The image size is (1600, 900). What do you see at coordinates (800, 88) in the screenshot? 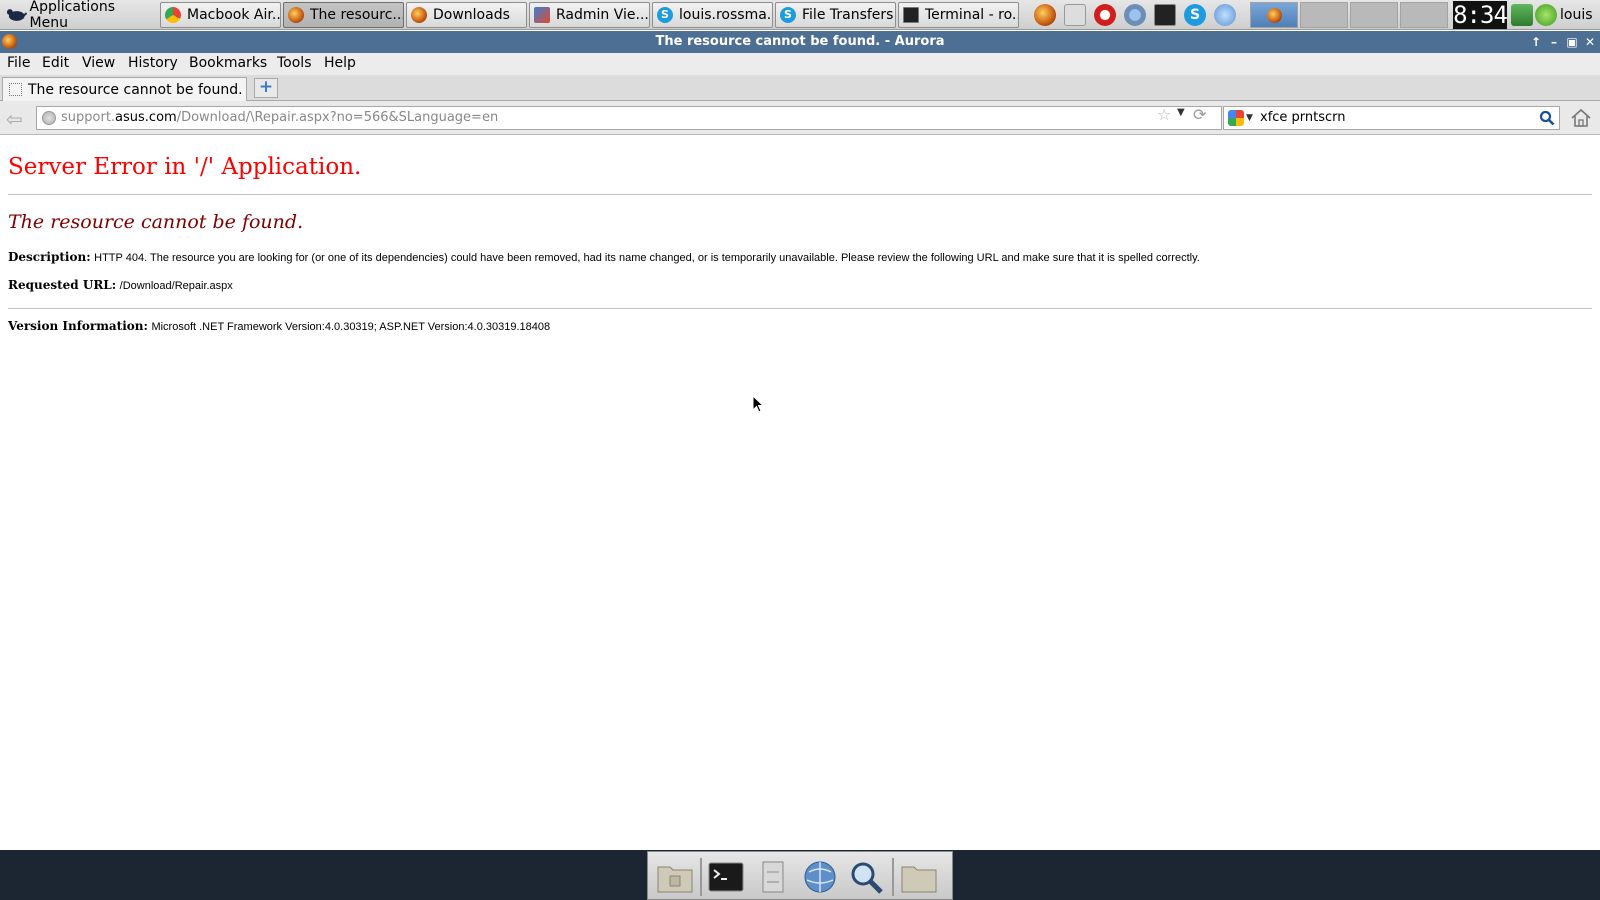
I see `tab-strip: The resource cannot be found. +` at bounding box center [800, 88].